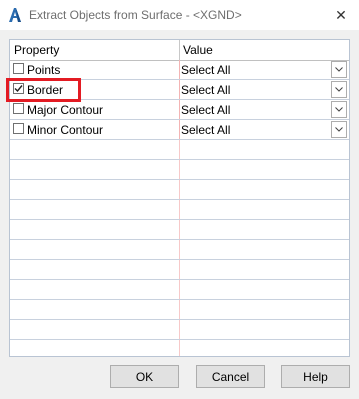  What do you see at coordinates (264, 109) in the screenshot?
I see `major-contour-value-cell: Select All` at bounding box center [264, 109].